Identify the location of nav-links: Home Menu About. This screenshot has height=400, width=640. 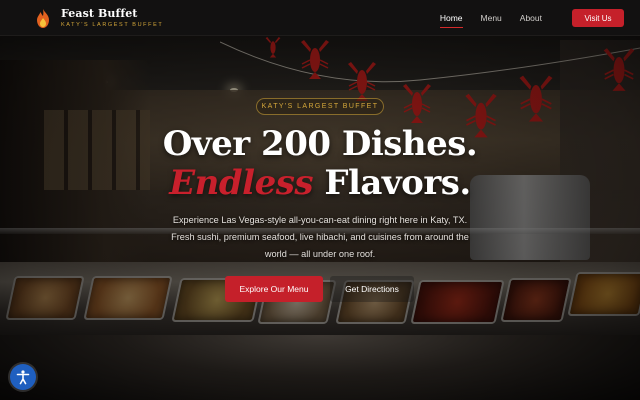
(490, 18).